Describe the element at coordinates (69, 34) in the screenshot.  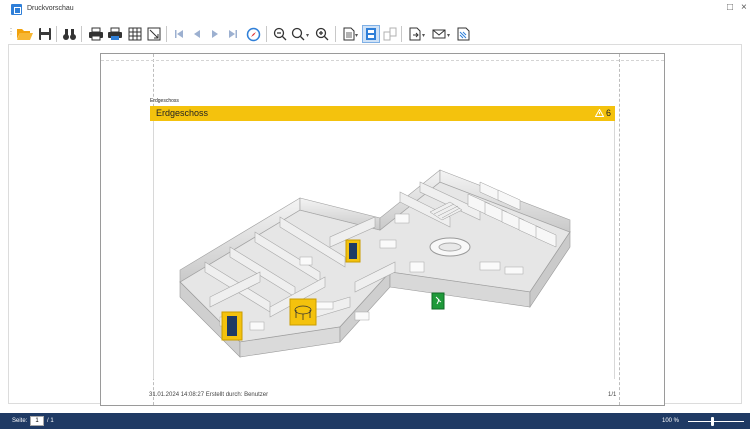
I see `find-icon` at that location.